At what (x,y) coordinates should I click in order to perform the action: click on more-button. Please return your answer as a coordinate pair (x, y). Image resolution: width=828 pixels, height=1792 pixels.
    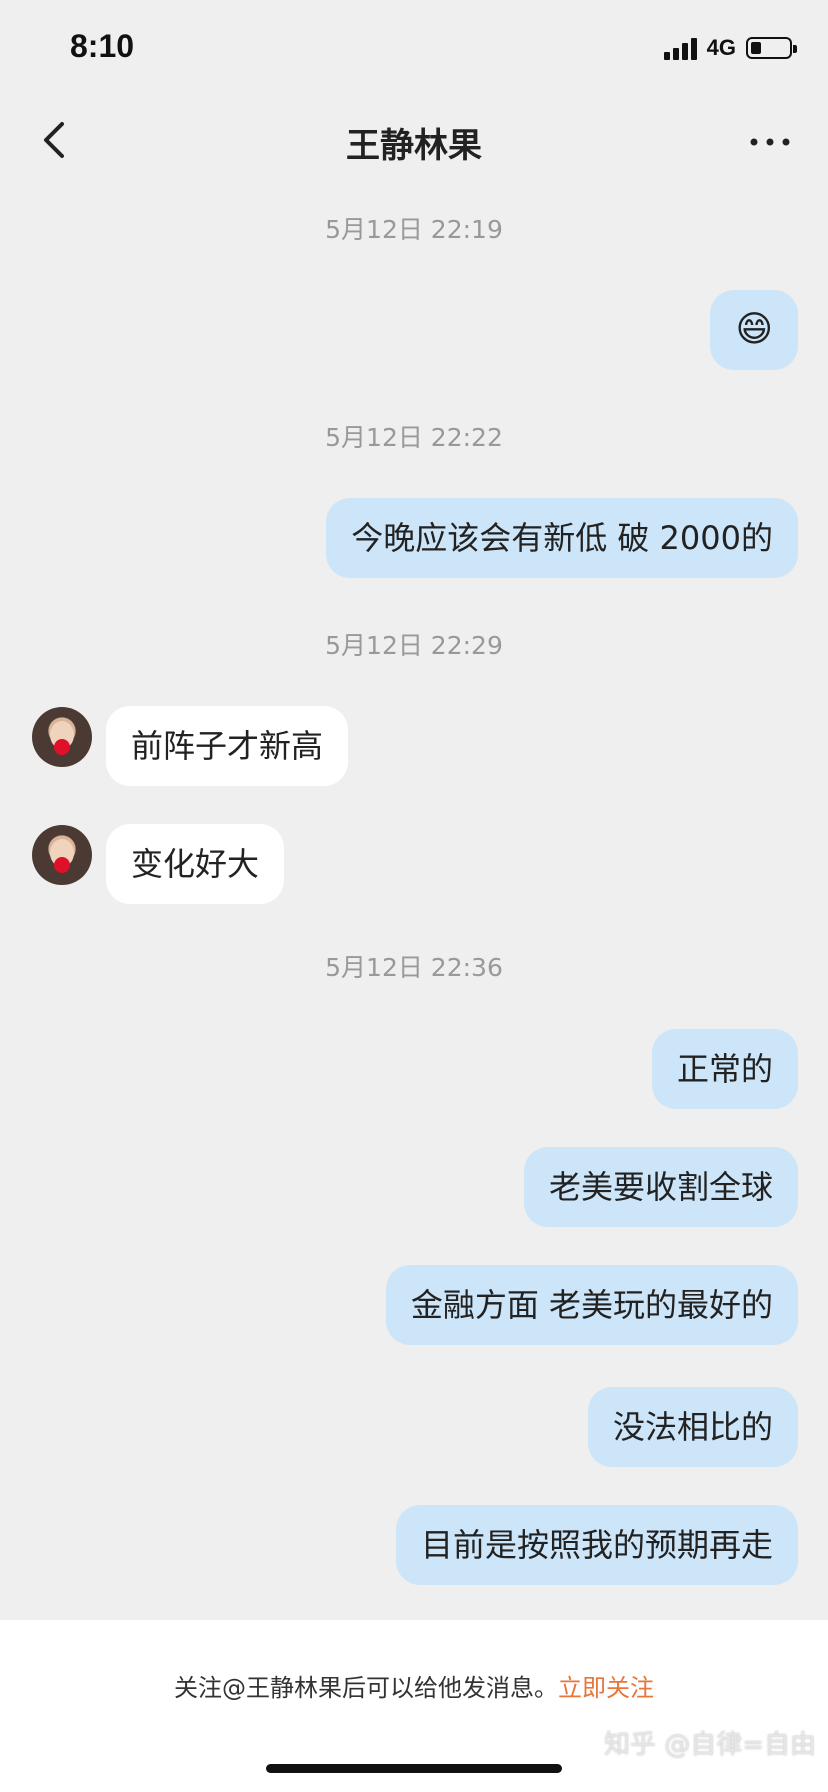
    Looking at the image, I should click on (770, 142).